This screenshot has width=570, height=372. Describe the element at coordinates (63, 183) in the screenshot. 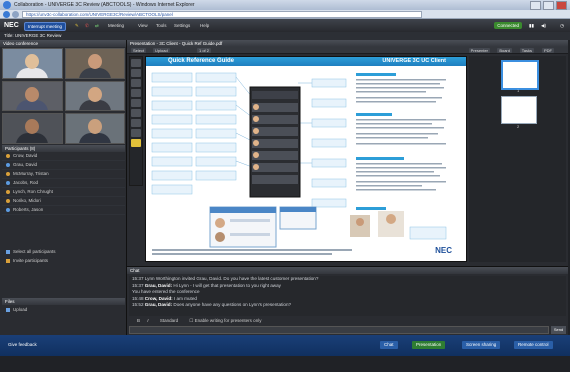

I see `participant-row: Jacobs, Rod` at that location.